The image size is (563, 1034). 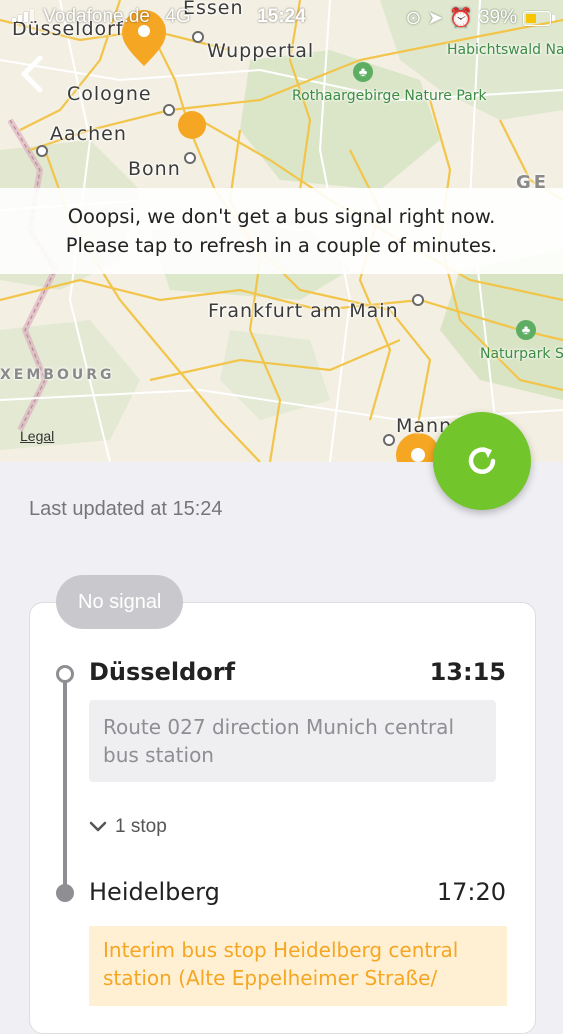 What do you see at coordinates (65, 674) in the screenshot?
I see `departure-dot` at bounding box center [65, 674].